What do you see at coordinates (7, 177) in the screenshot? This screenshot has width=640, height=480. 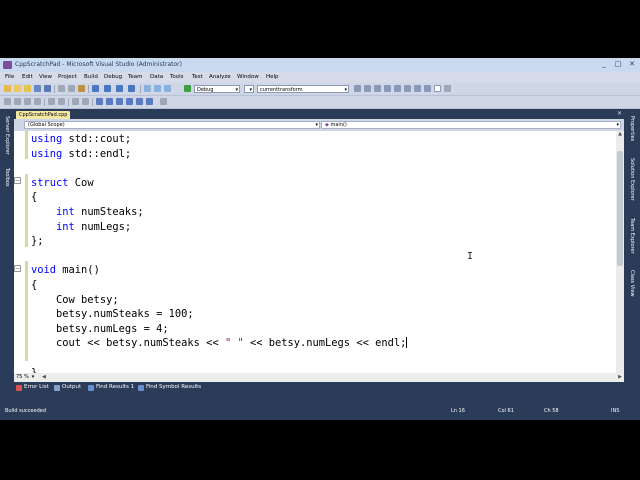 I see `toolbox-tab: Toolbox` at bounding box center [7, 177].